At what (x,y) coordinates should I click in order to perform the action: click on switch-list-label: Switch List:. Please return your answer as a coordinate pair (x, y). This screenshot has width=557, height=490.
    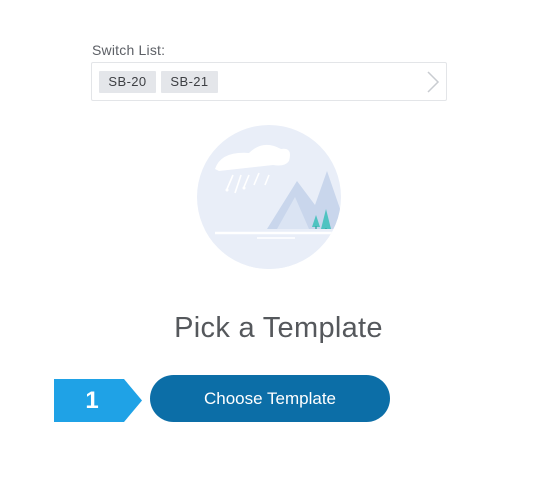
    Looking at the image, I should click on (129, 50).